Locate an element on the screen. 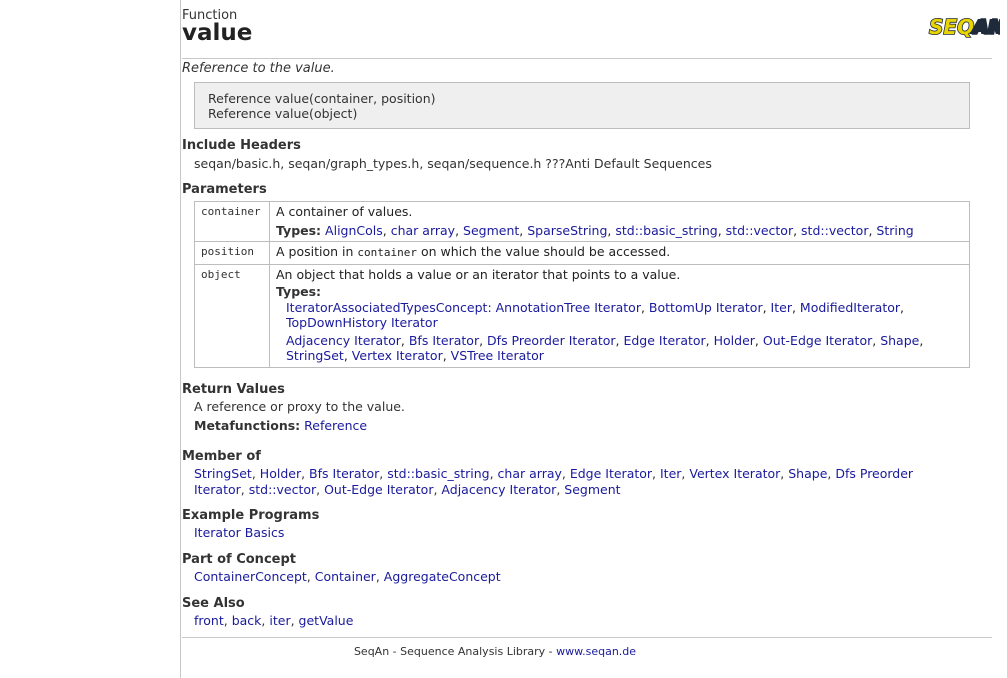  reference-link: VSTree Iterator is located at coordinates (497, 355).